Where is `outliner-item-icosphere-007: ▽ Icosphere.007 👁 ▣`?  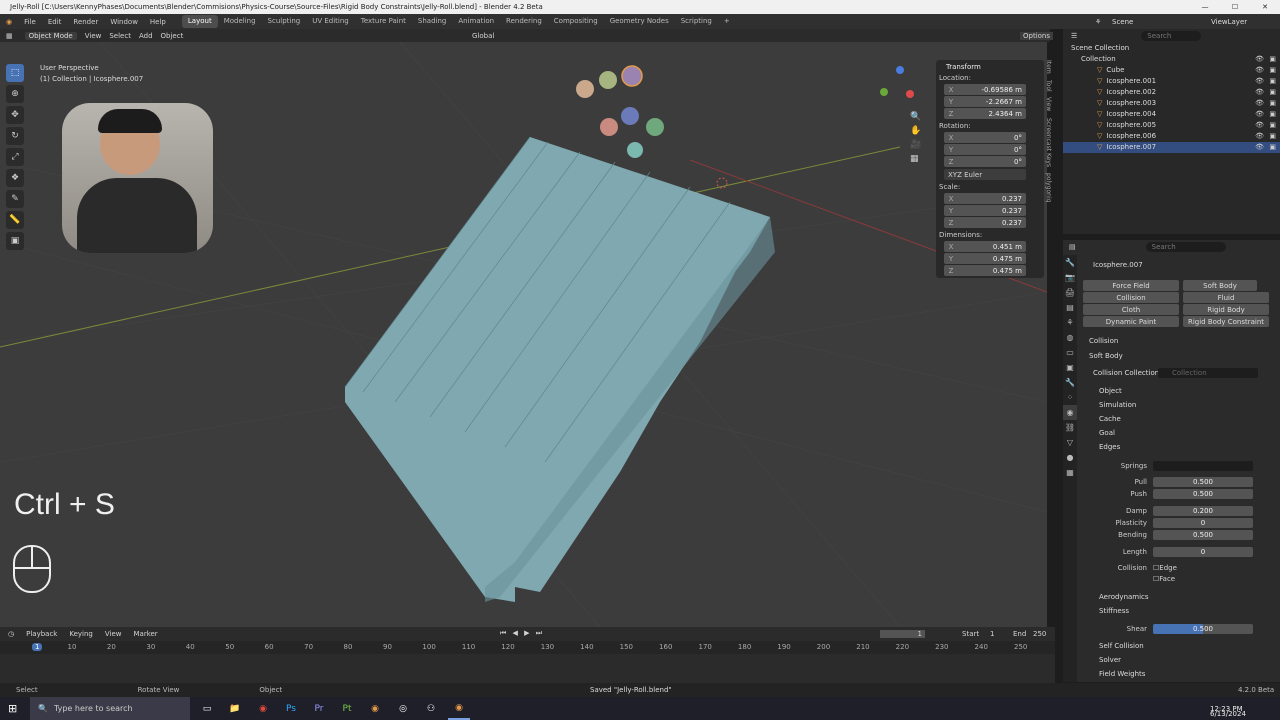 outliner-item-icosphere-007: ▽ Icosphere.007 👁 ▣ is located at coordinates (1171, 147).